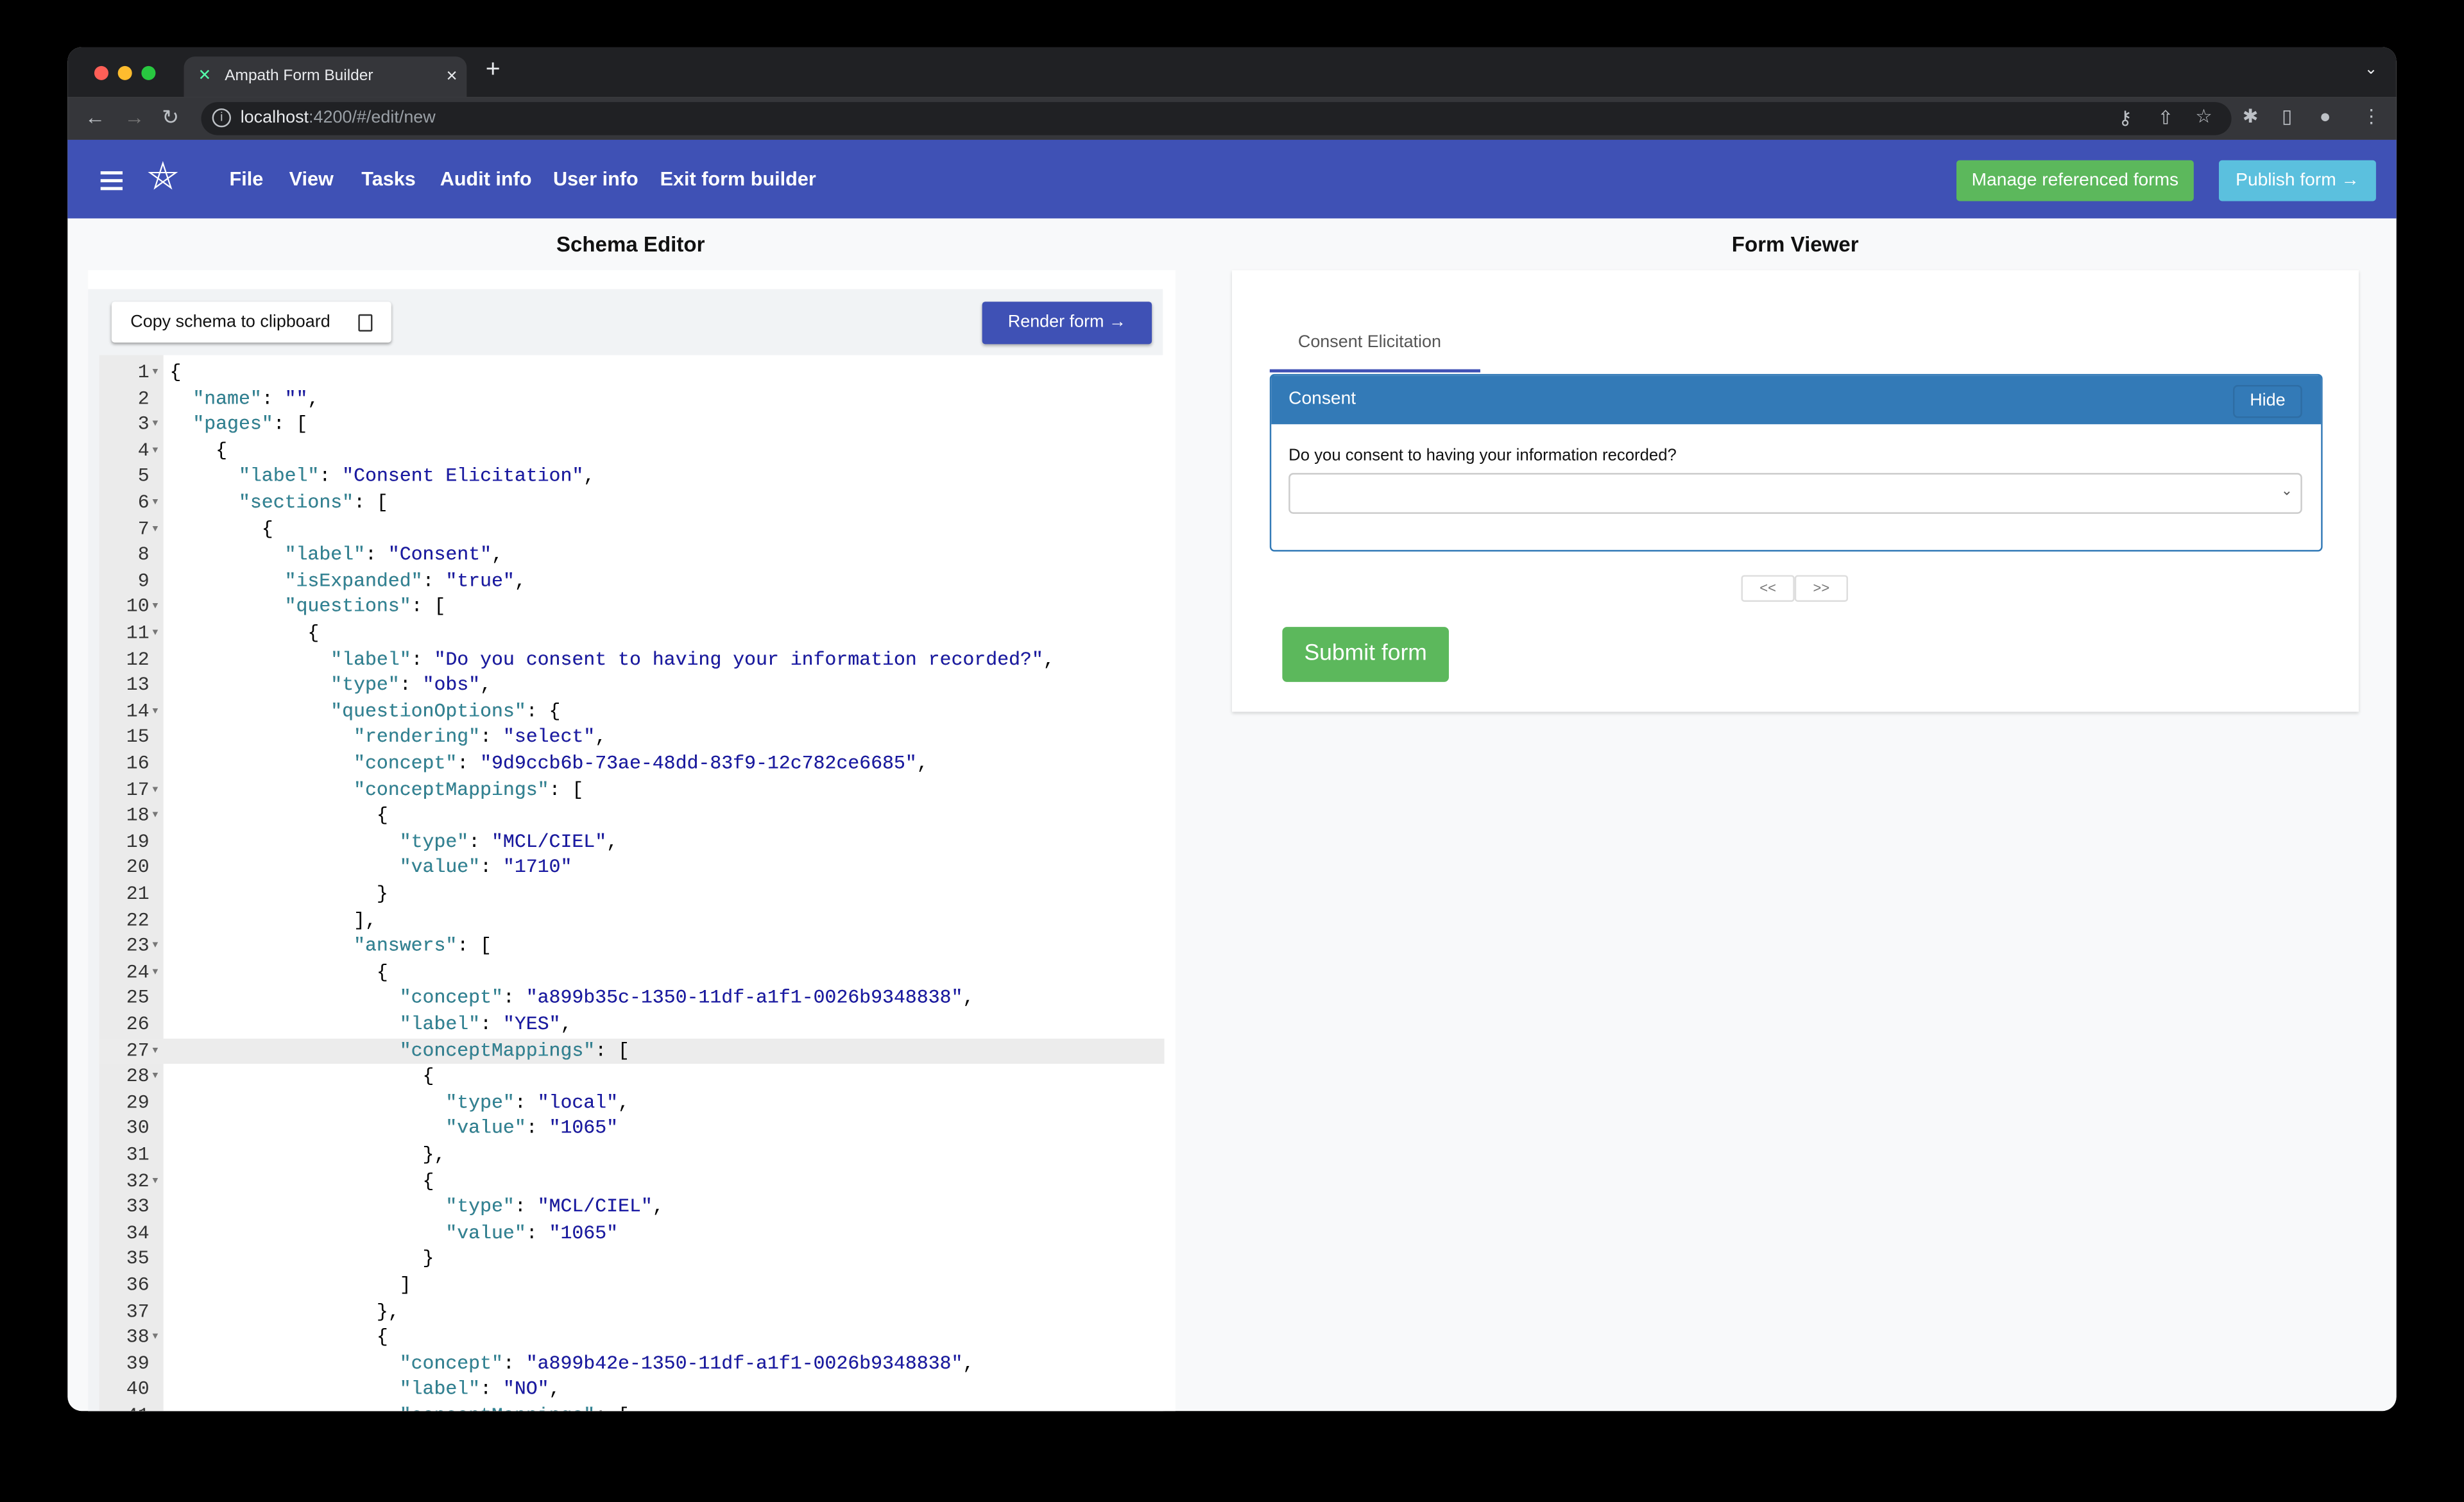  Describe the element at coordinates (1217, 118) in the screenshot. I see `address-bar: i localhost:4200/#/edit/new ⚷ ⇧ ☆` at that location.